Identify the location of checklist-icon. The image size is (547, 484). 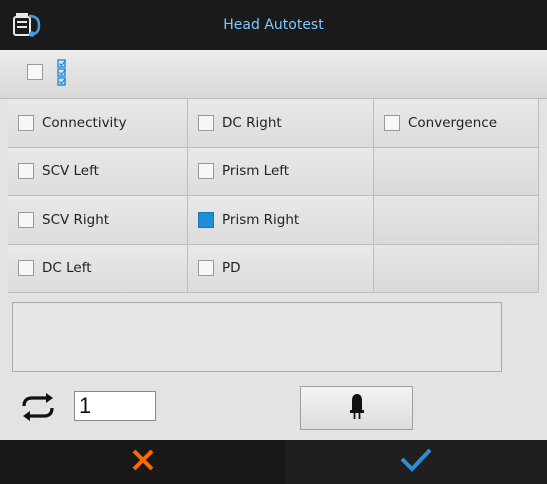
(66, 75).